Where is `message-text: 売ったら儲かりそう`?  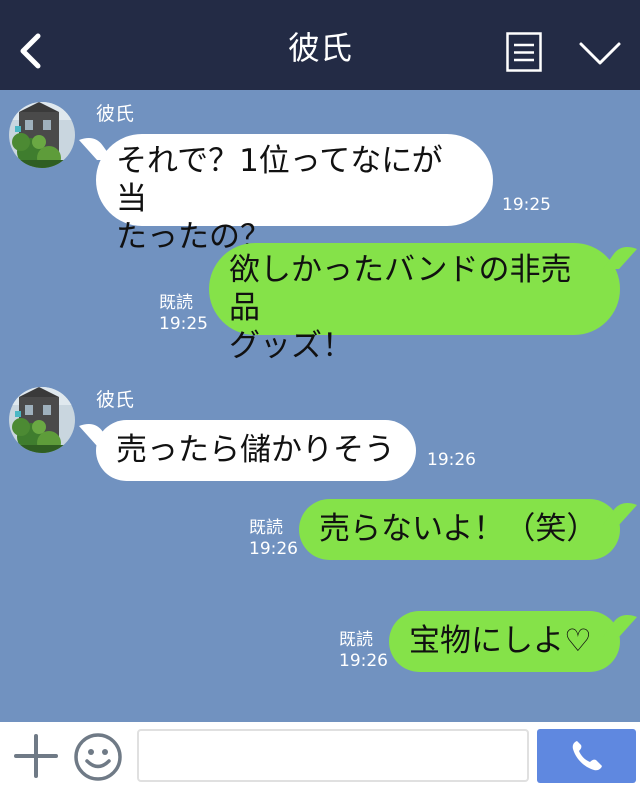 message-text: 売ったら儲かりそう is located at coordinates (255, 450).